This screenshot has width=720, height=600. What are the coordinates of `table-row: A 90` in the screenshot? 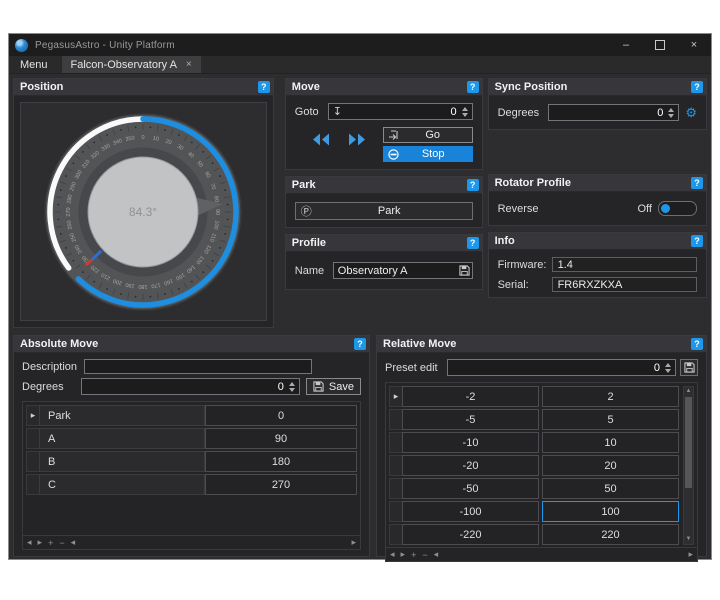 It's located at (191, 438).